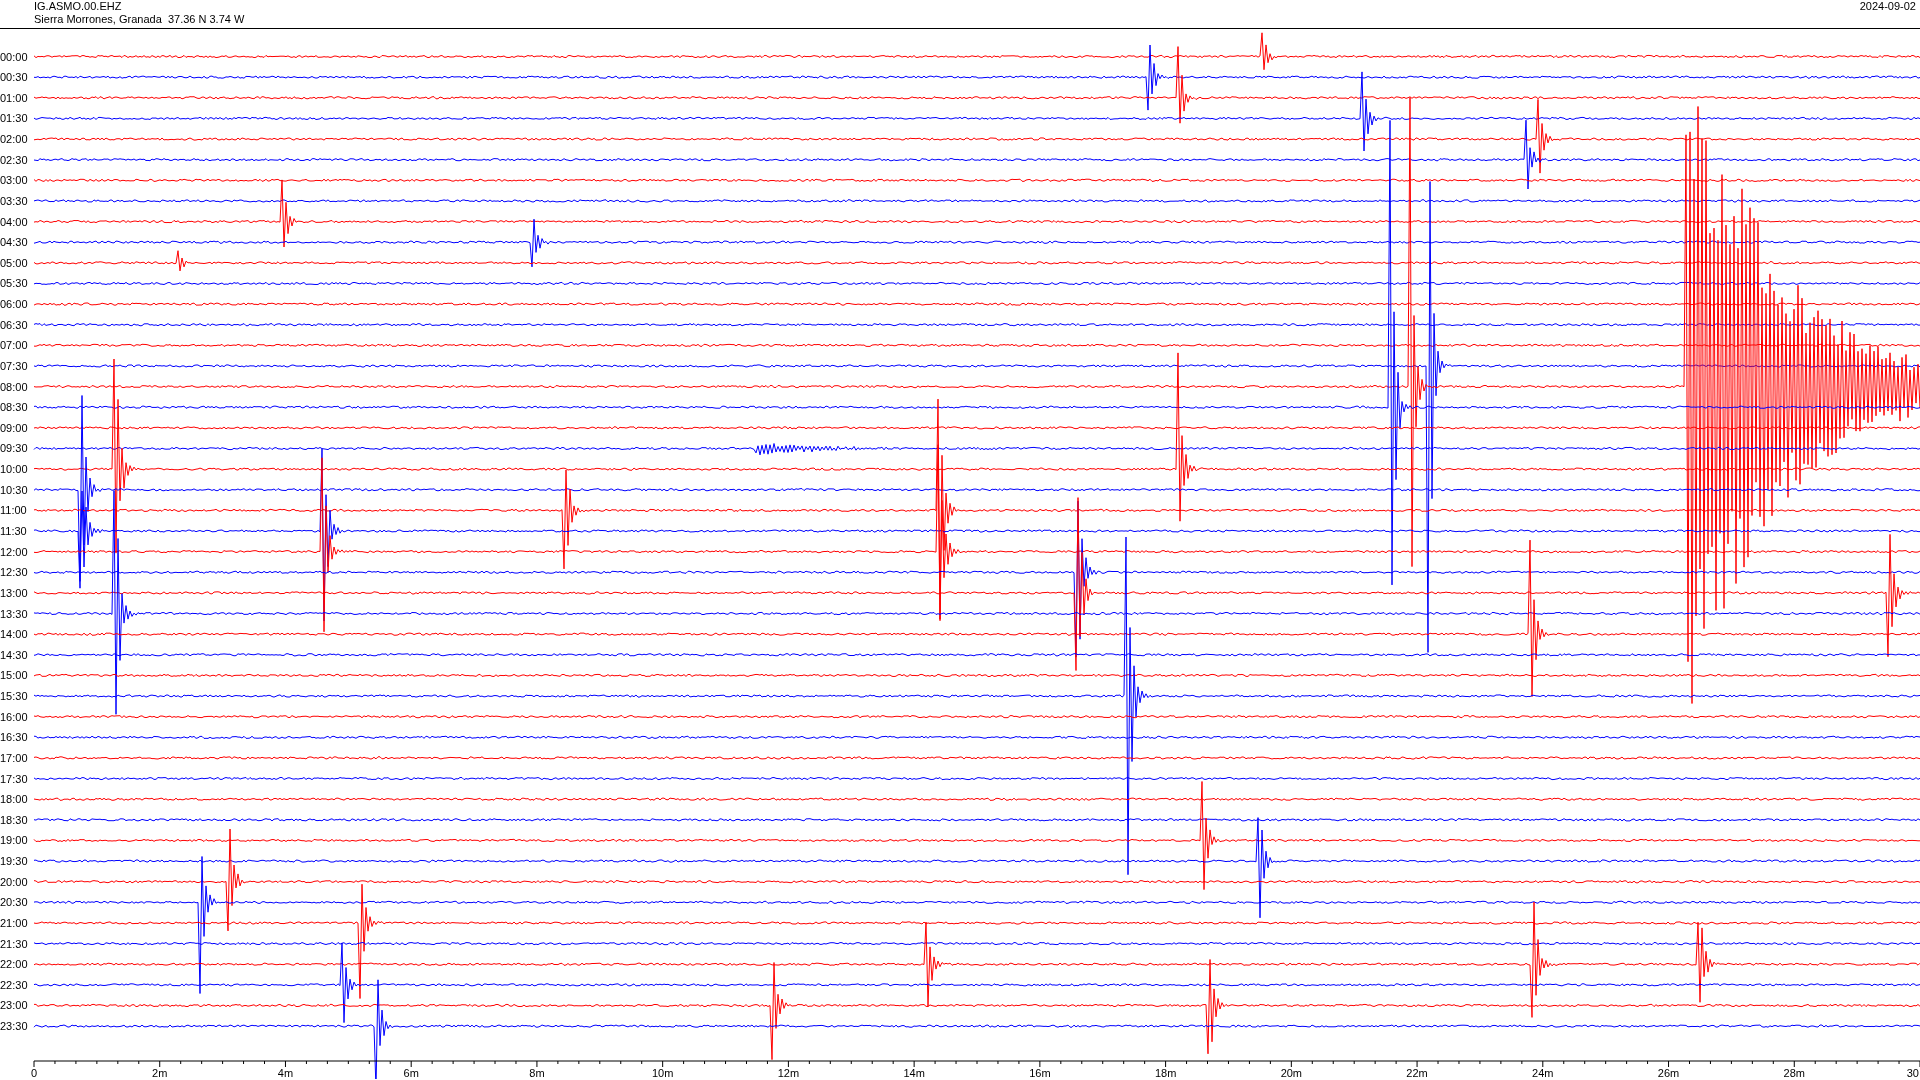  I want to click on axis-tick-label: 14m, so click(914, 1073).